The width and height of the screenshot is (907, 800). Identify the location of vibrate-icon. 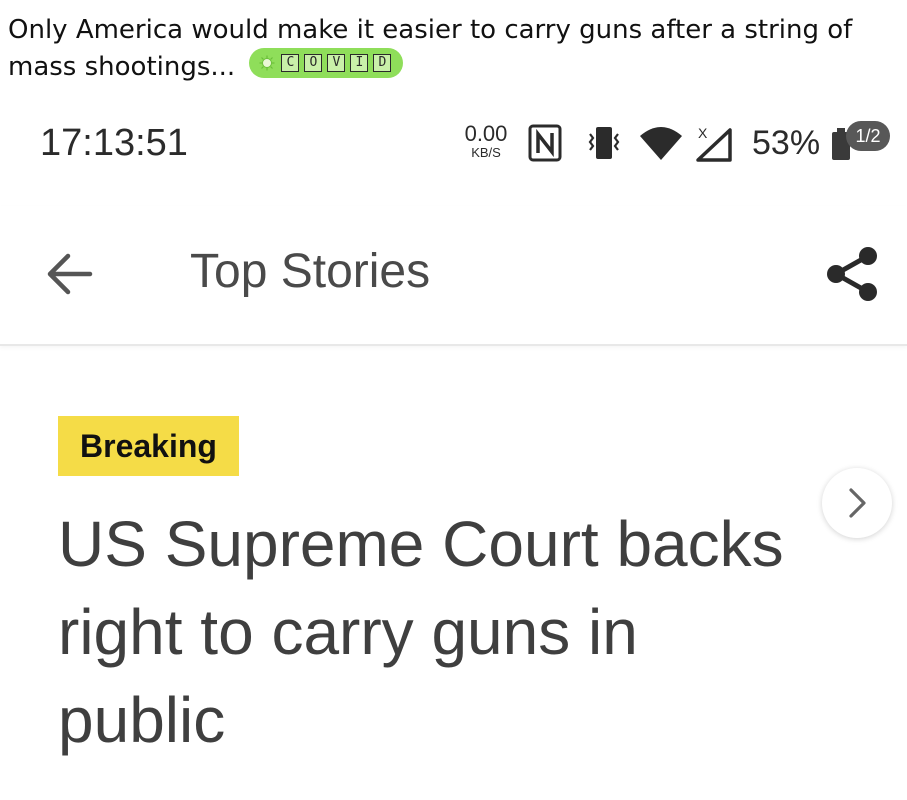
(604, 143).